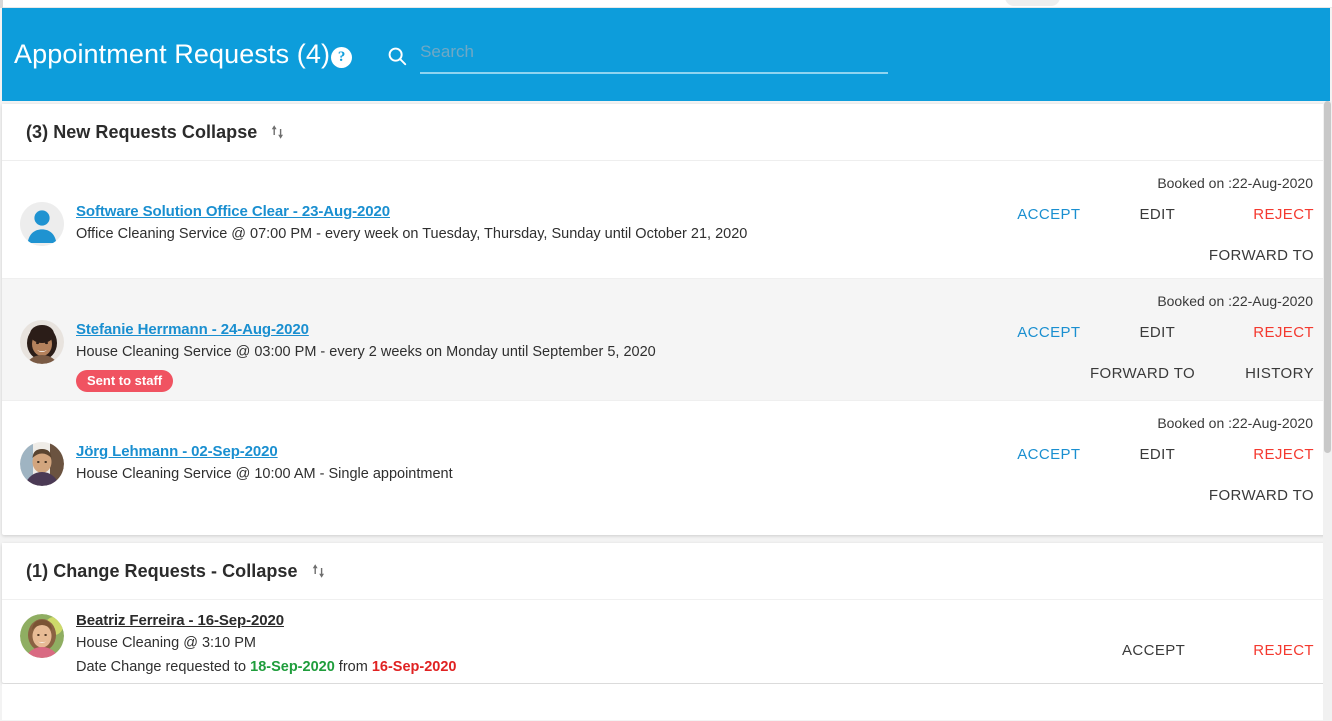  Describe the element at coordinates (397, 56) in the screenshot. I see `search-icon` at that location.